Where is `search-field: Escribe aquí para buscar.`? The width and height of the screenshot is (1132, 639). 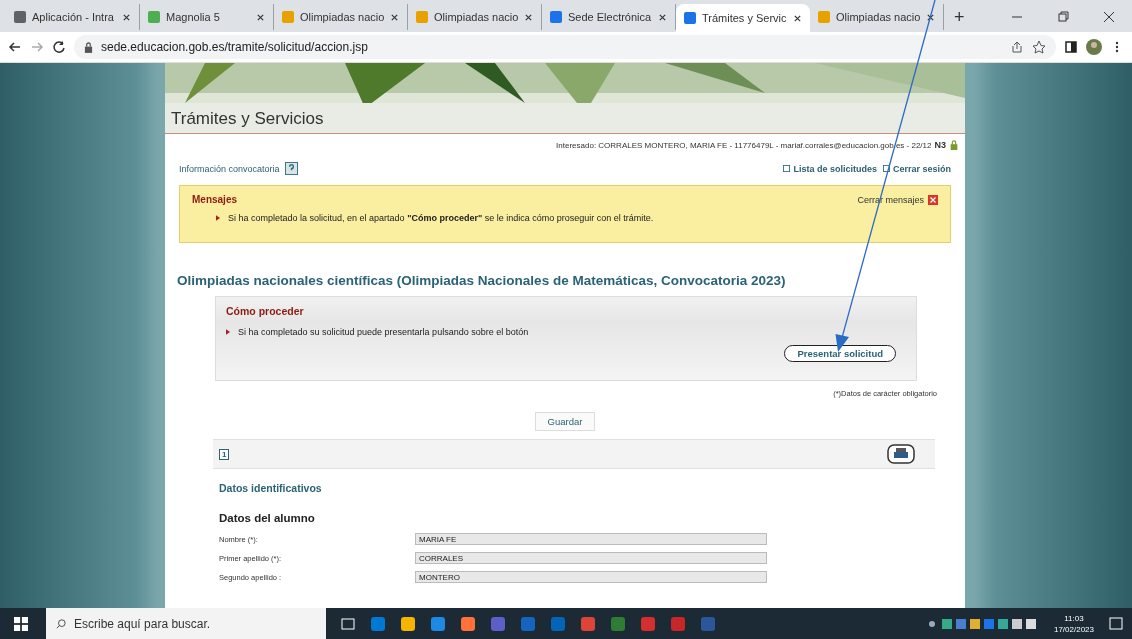 search-field: Escribe aquí para buscar. is located at coordinates (186, 623).